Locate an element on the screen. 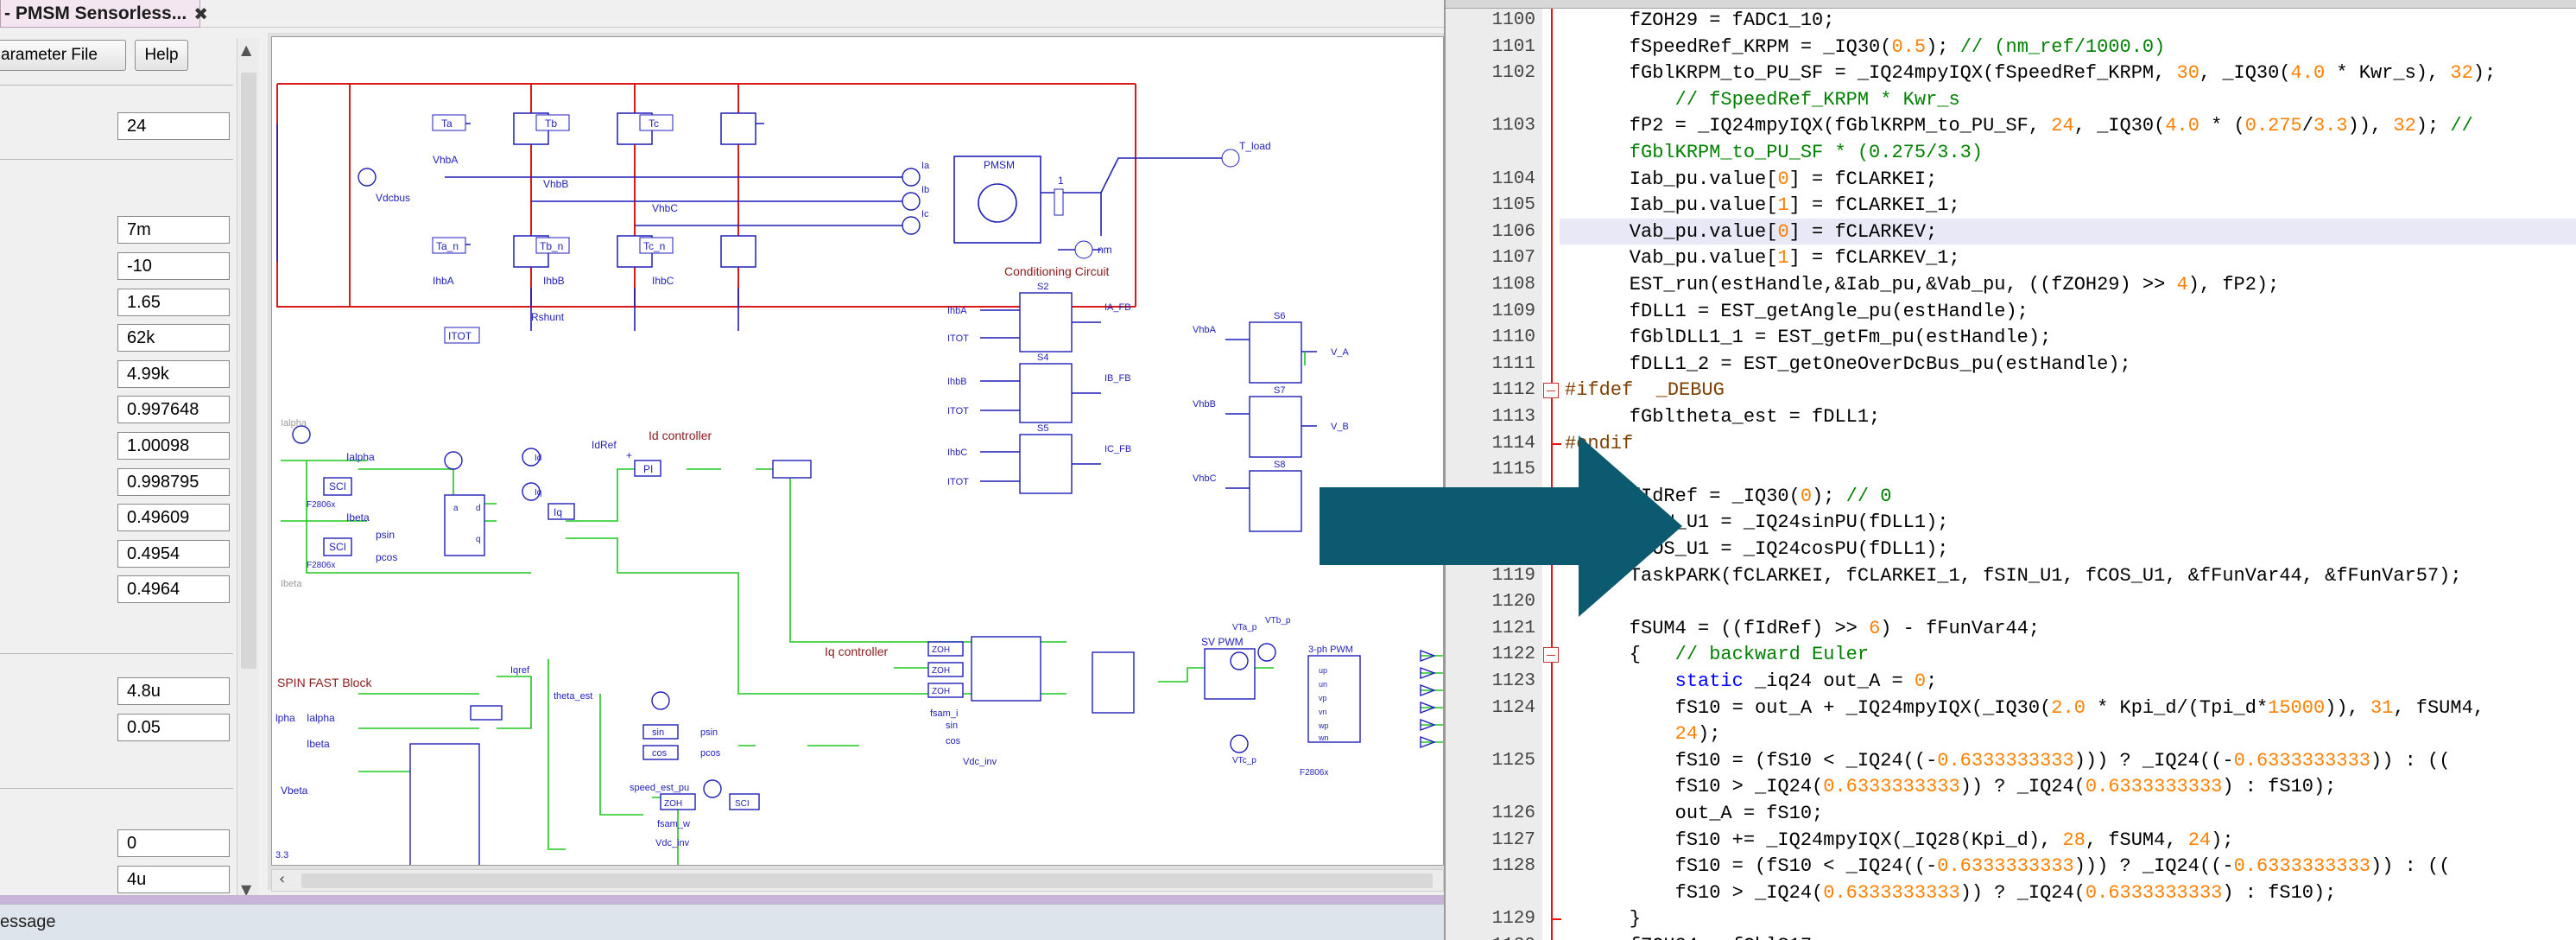  code-token: ), fP2); is located at coordinates (2233, 284).